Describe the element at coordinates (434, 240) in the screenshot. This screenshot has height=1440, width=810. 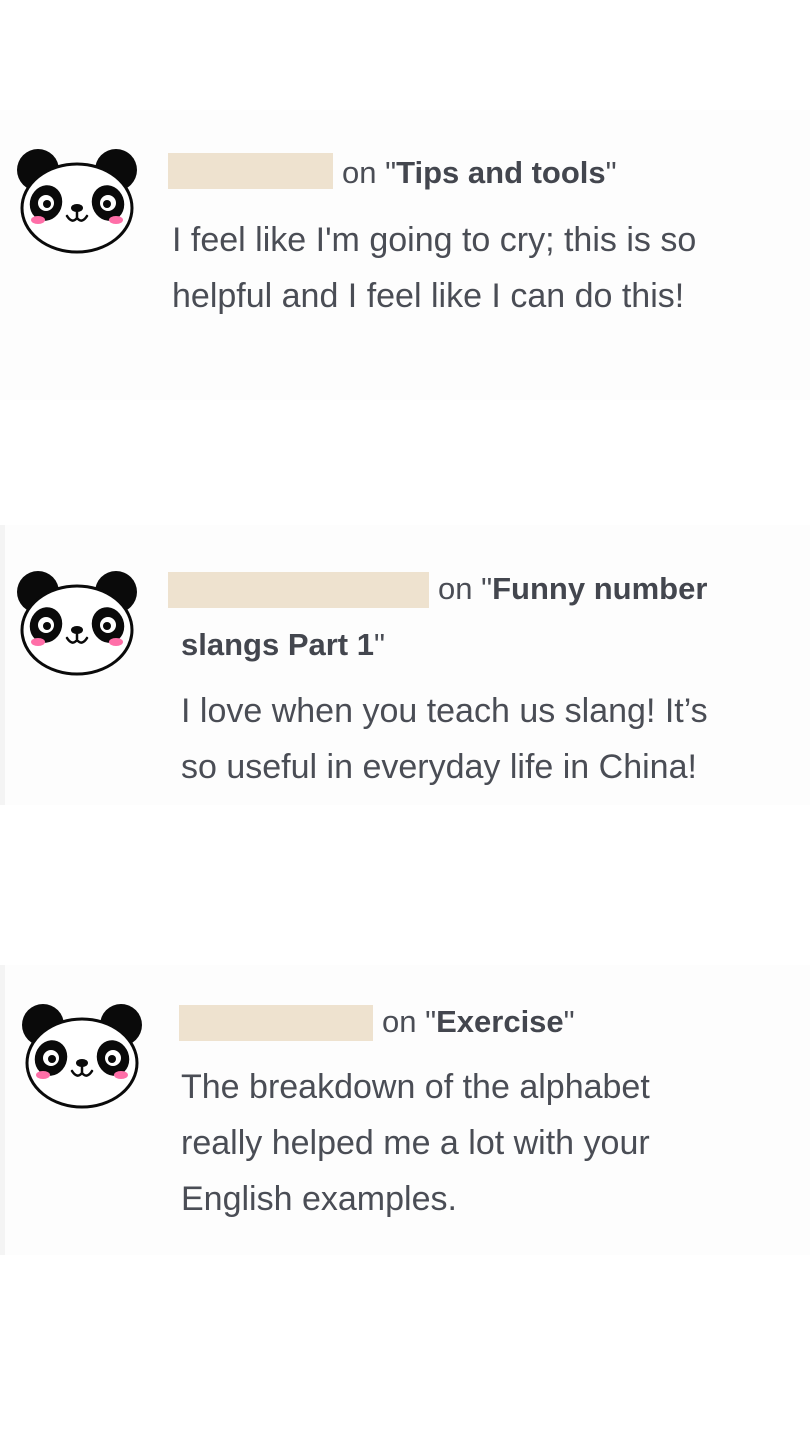
I see `comment-line: I feel like I'm going to cry; this is so` at that location.